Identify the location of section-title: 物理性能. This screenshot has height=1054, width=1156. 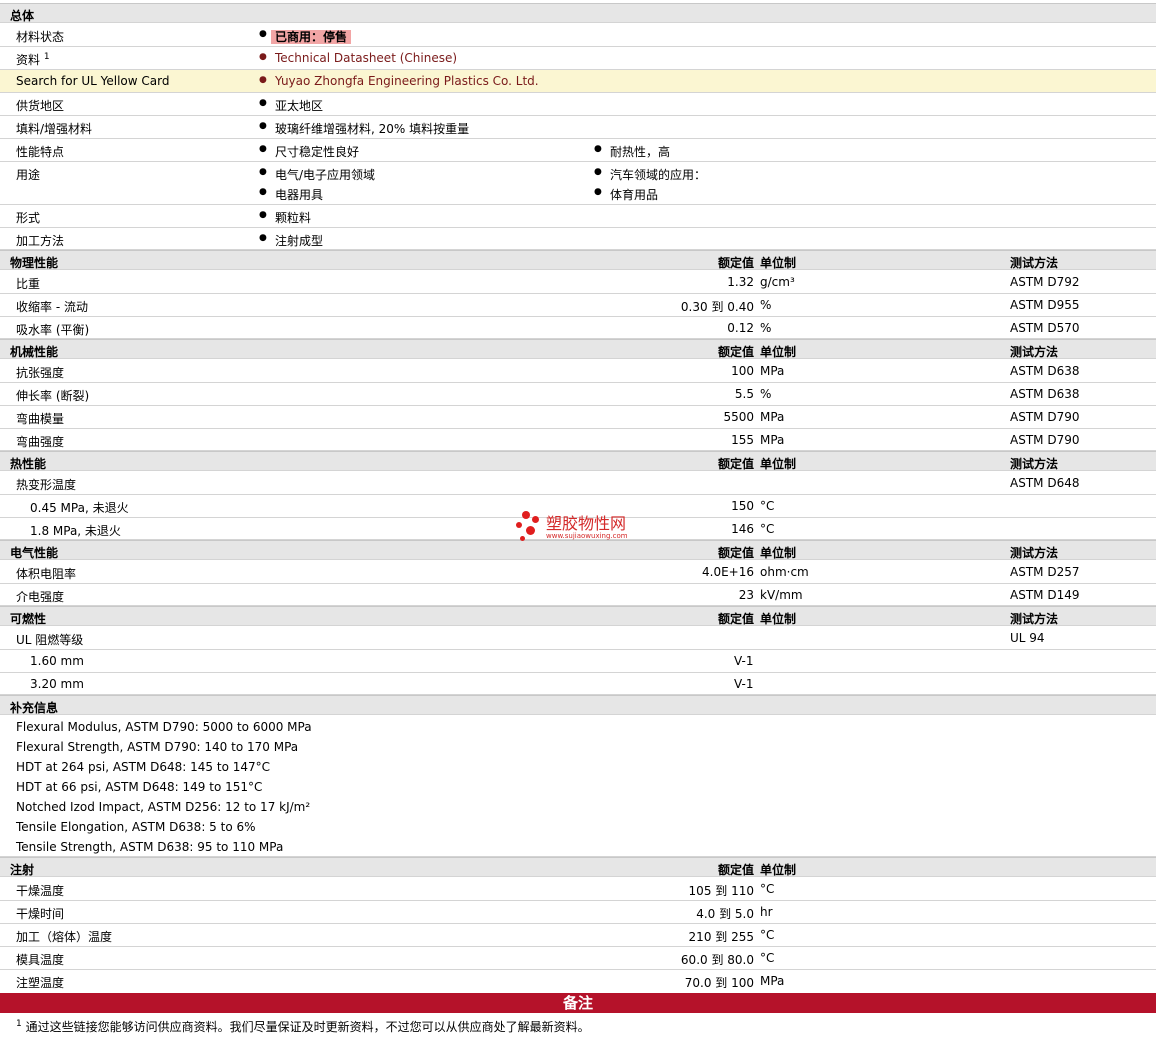
(34, 263).